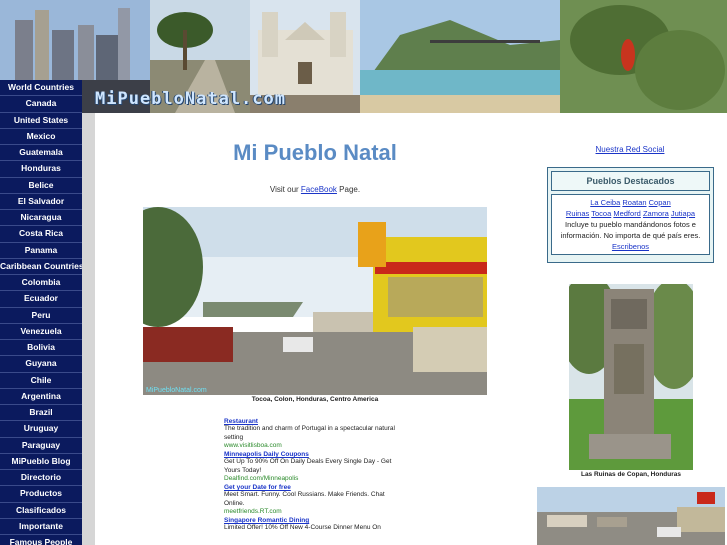 The height and width of the screenshot is (545, 727). What do you see at coordinates (41, 462) in the screenshot?
I see `nav-item-mipueblo-blog: MiPueblo Blog` at bounding box center [41, 462].